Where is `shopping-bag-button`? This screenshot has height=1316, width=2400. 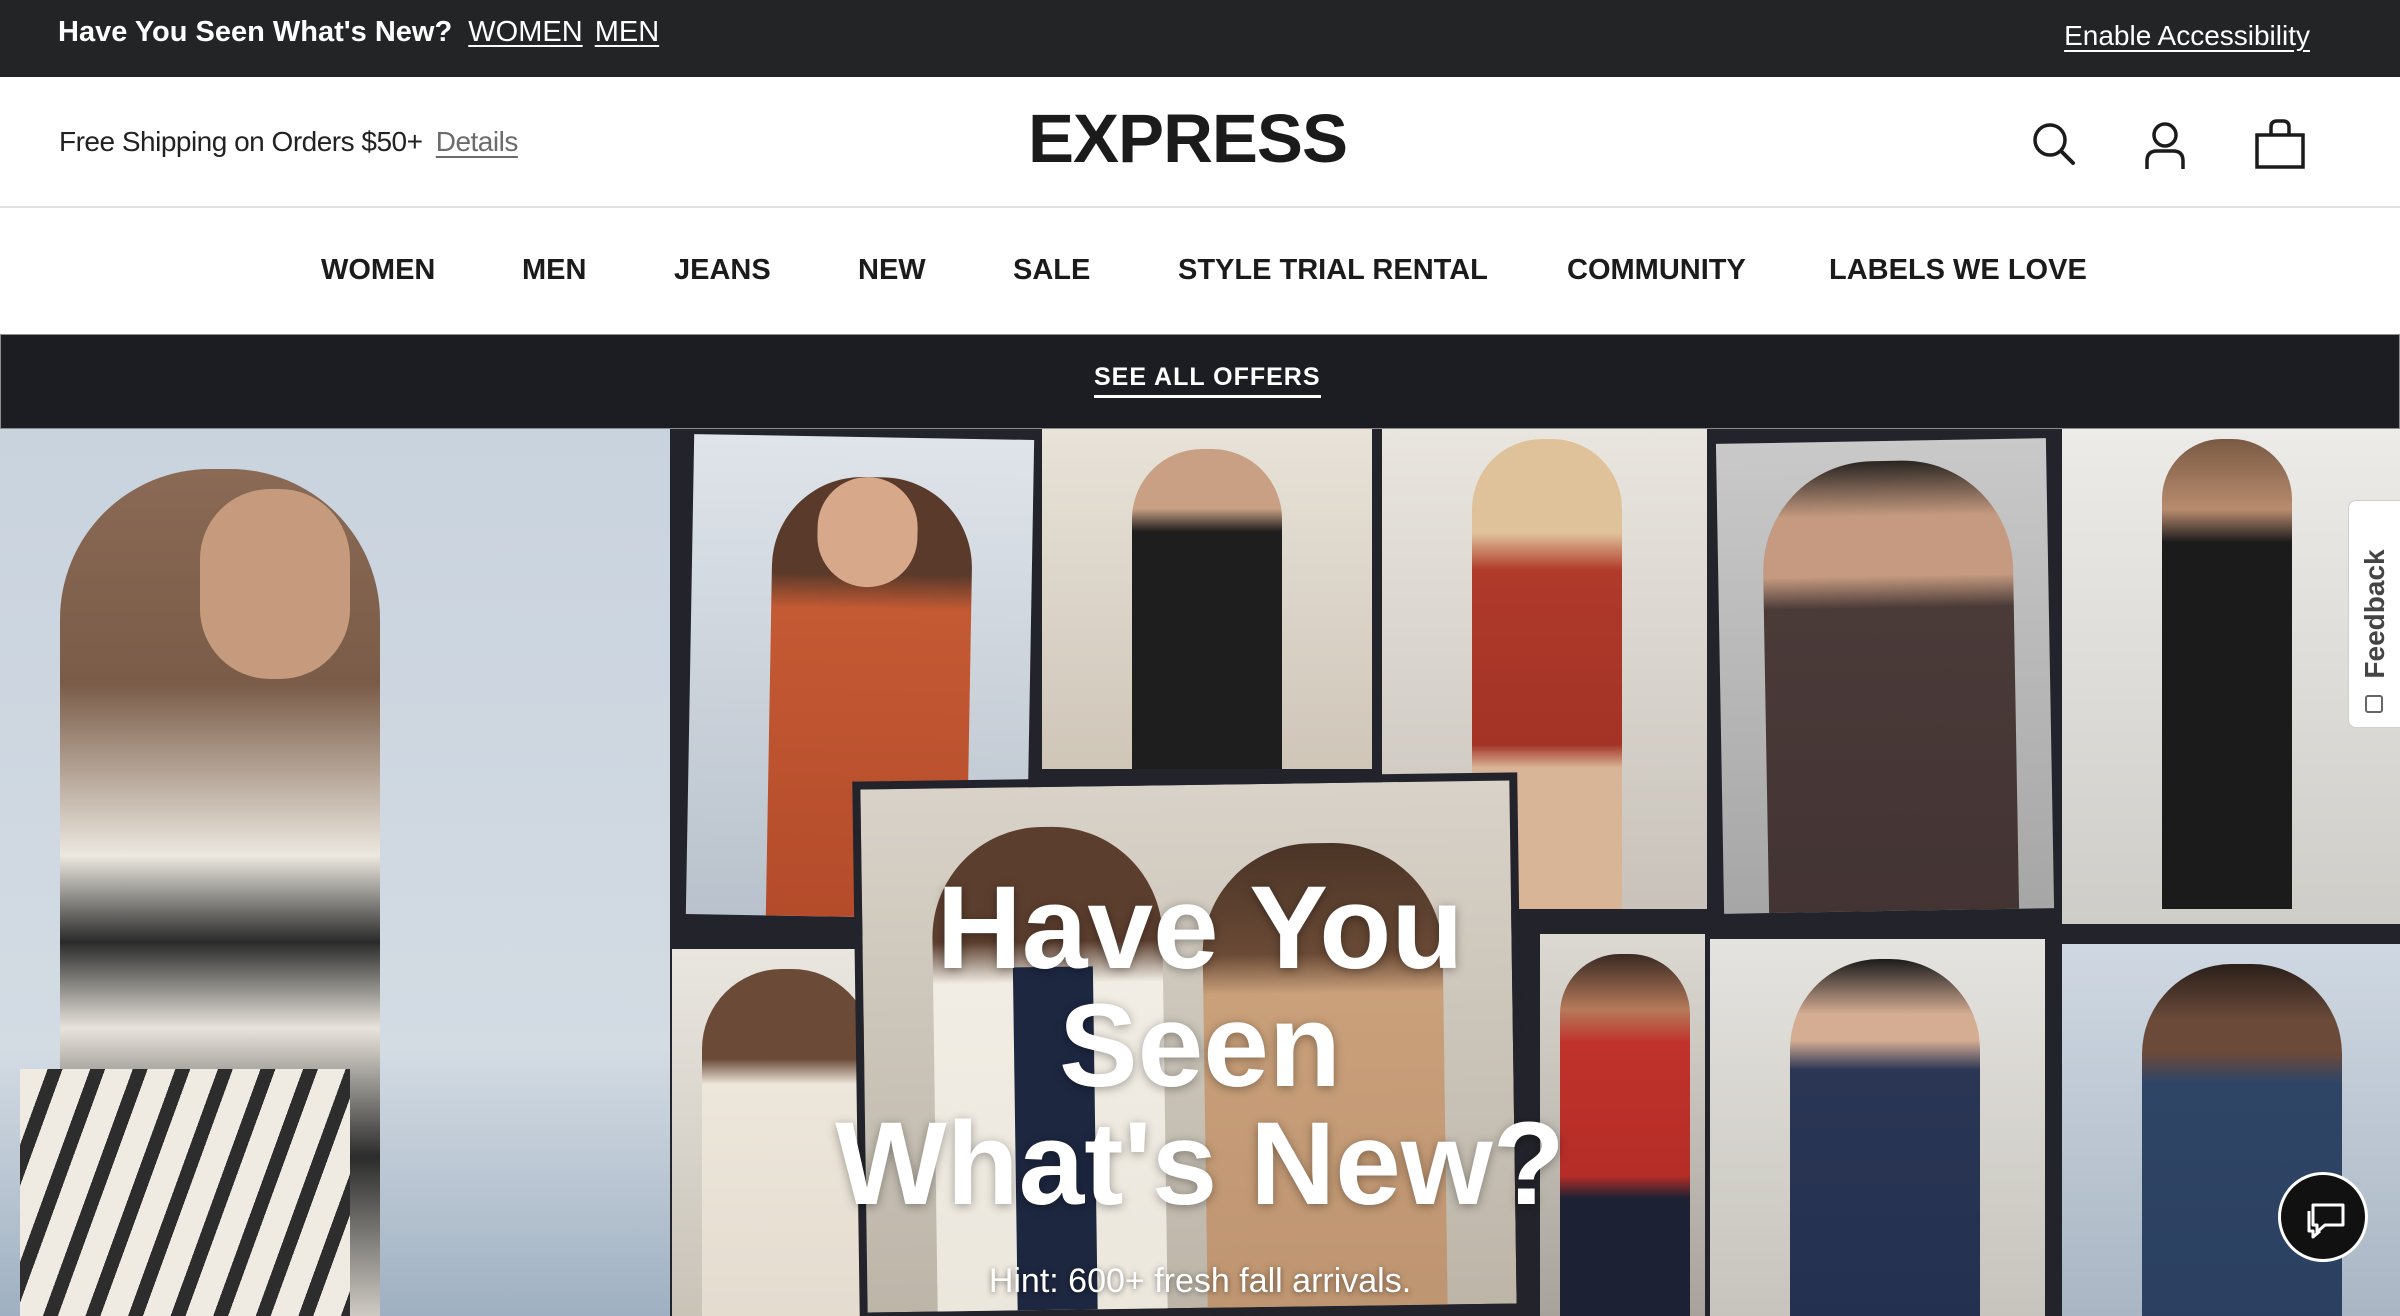
shopping-bag-button is located at coordinates (2280, 145).